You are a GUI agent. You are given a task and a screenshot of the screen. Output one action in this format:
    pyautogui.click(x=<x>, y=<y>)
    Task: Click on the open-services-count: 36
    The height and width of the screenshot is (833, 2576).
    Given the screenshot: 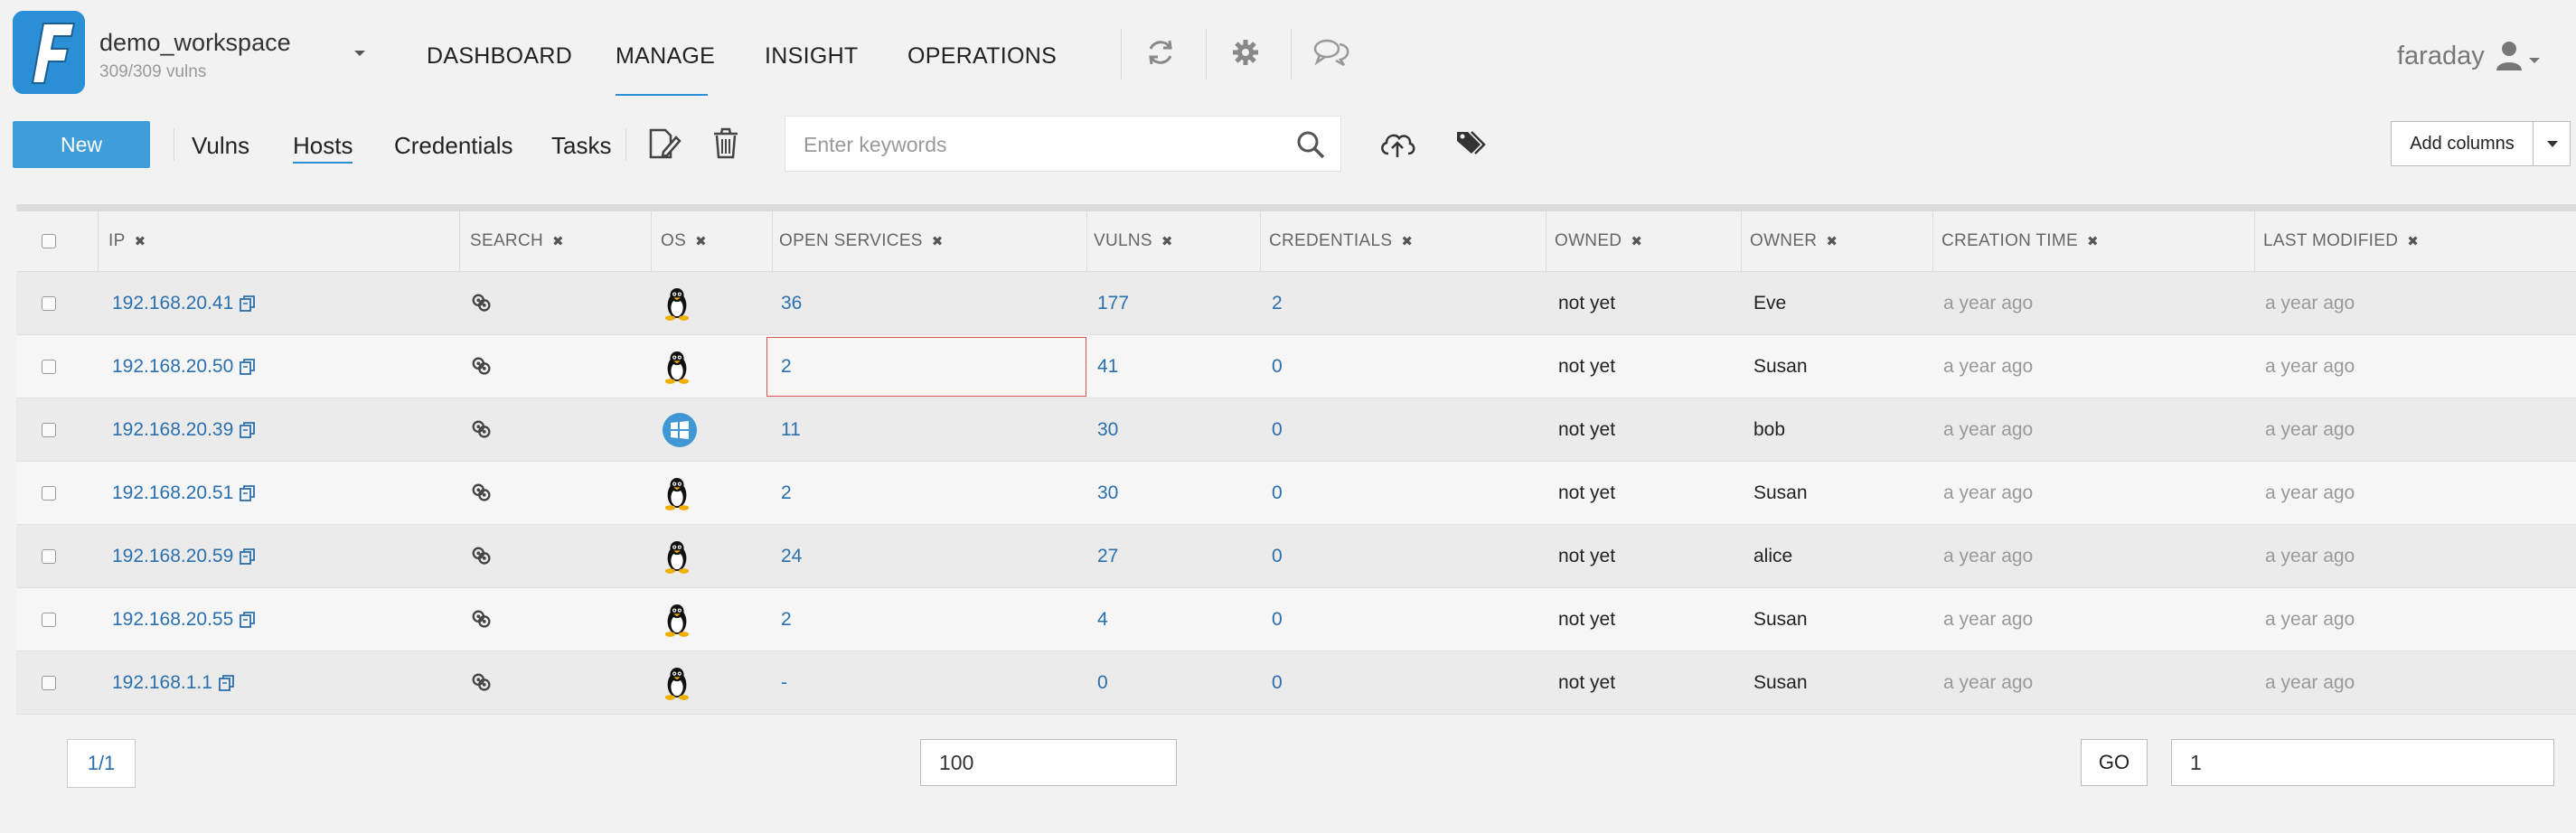 What is the action you would take?
    pyautogui.click(x=791, y=303)
    